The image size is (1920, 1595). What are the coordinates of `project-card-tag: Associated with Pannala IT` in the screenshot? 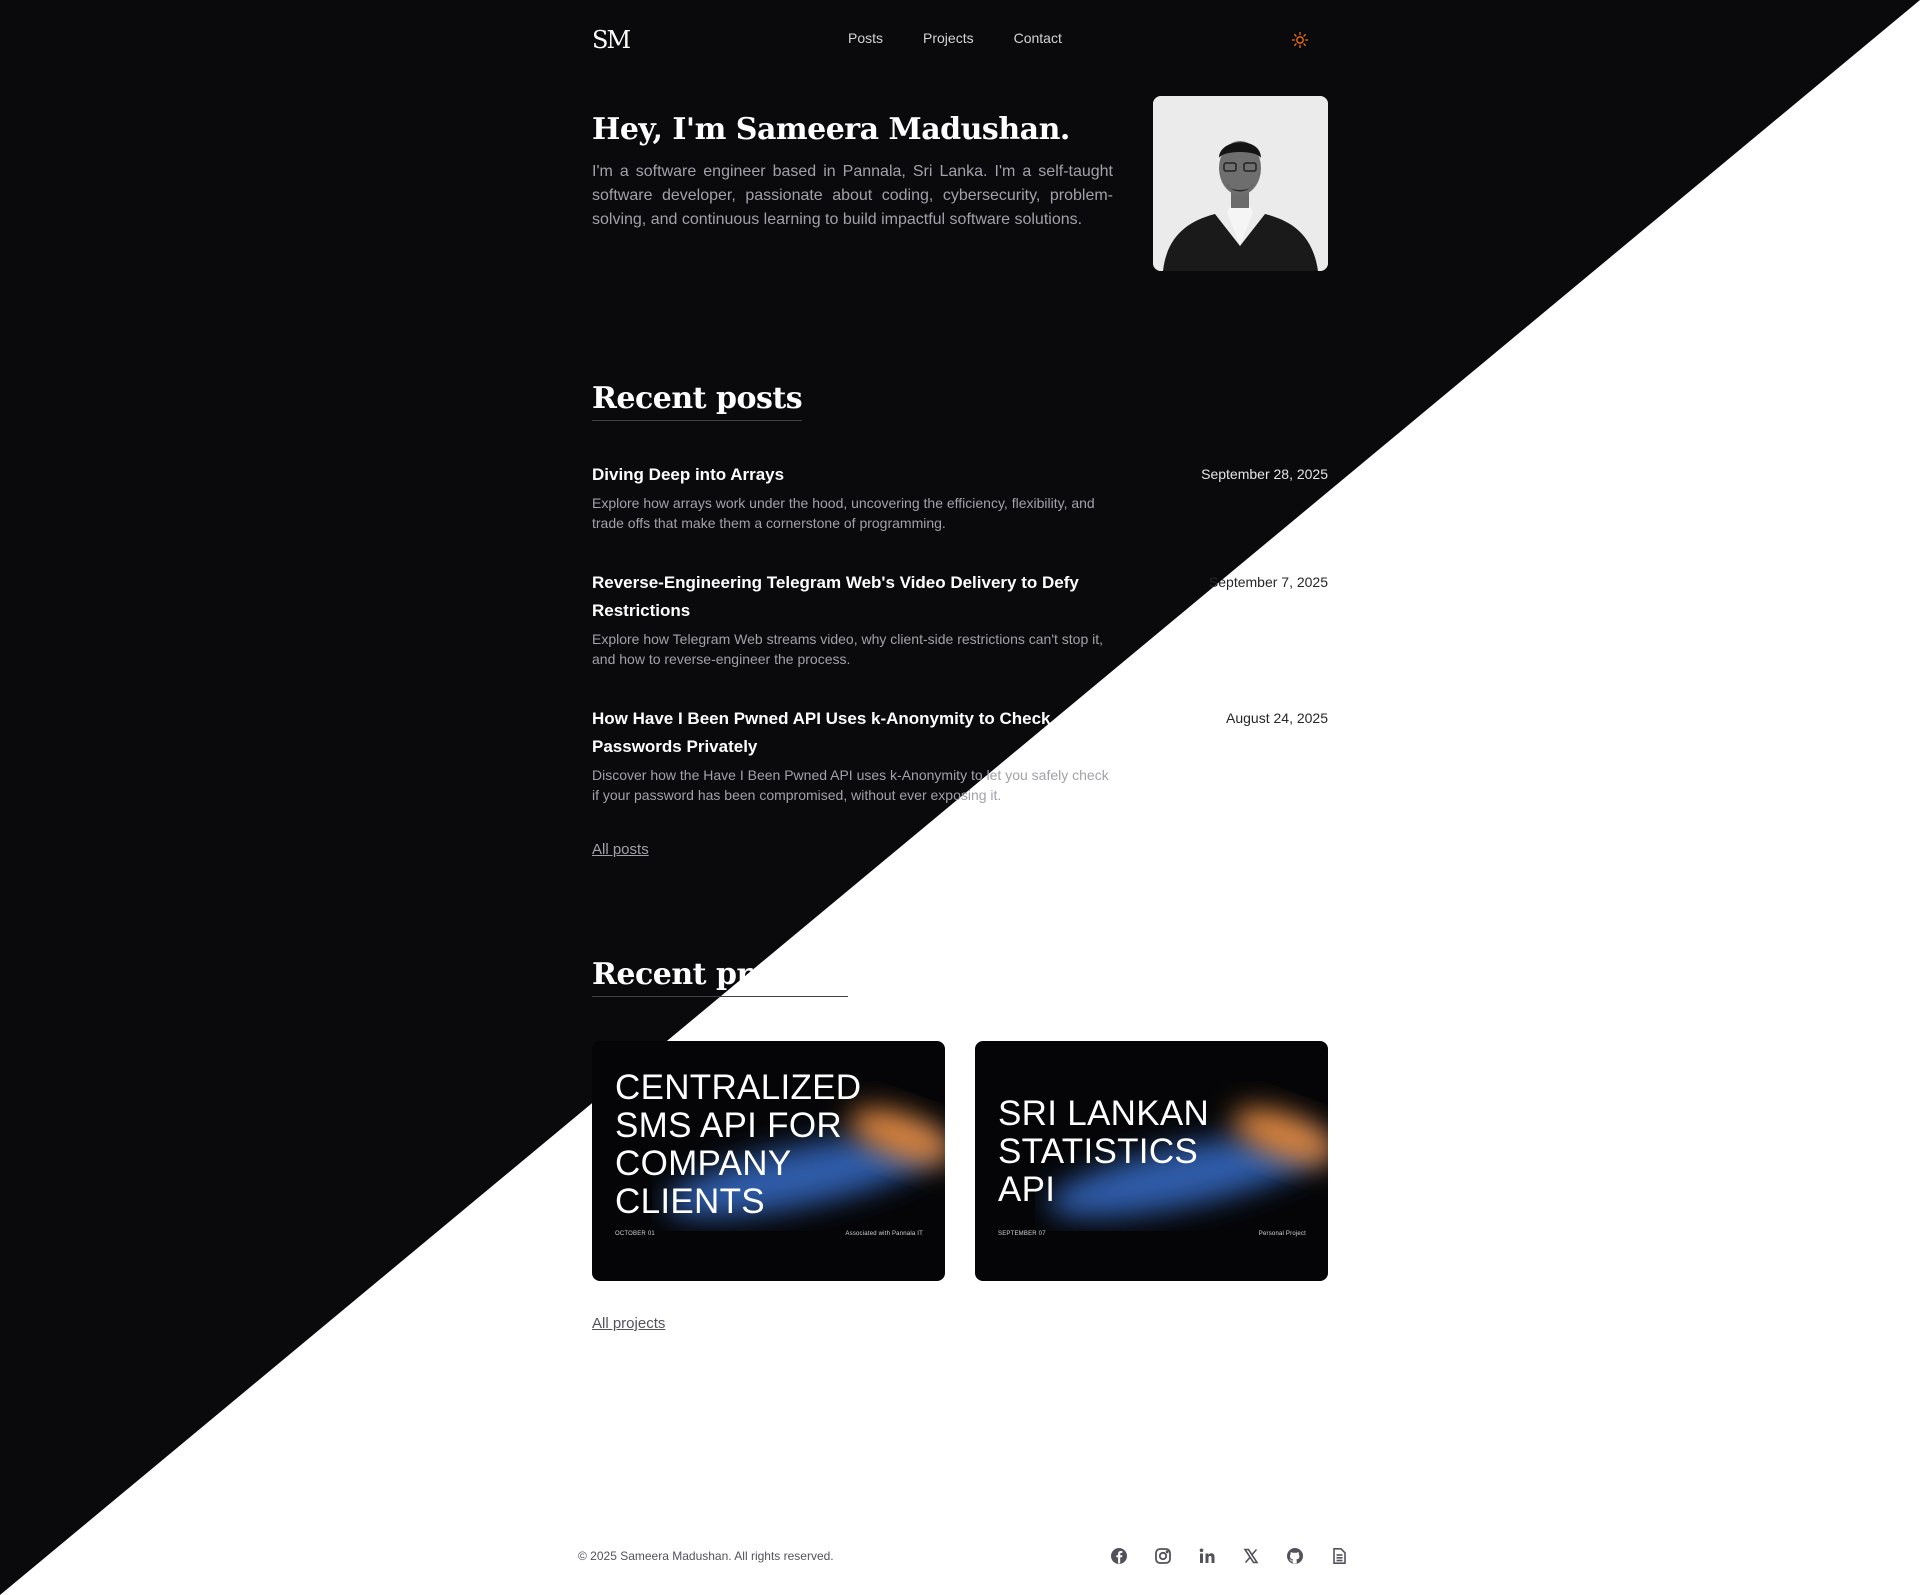 It's located at (884, 1234).